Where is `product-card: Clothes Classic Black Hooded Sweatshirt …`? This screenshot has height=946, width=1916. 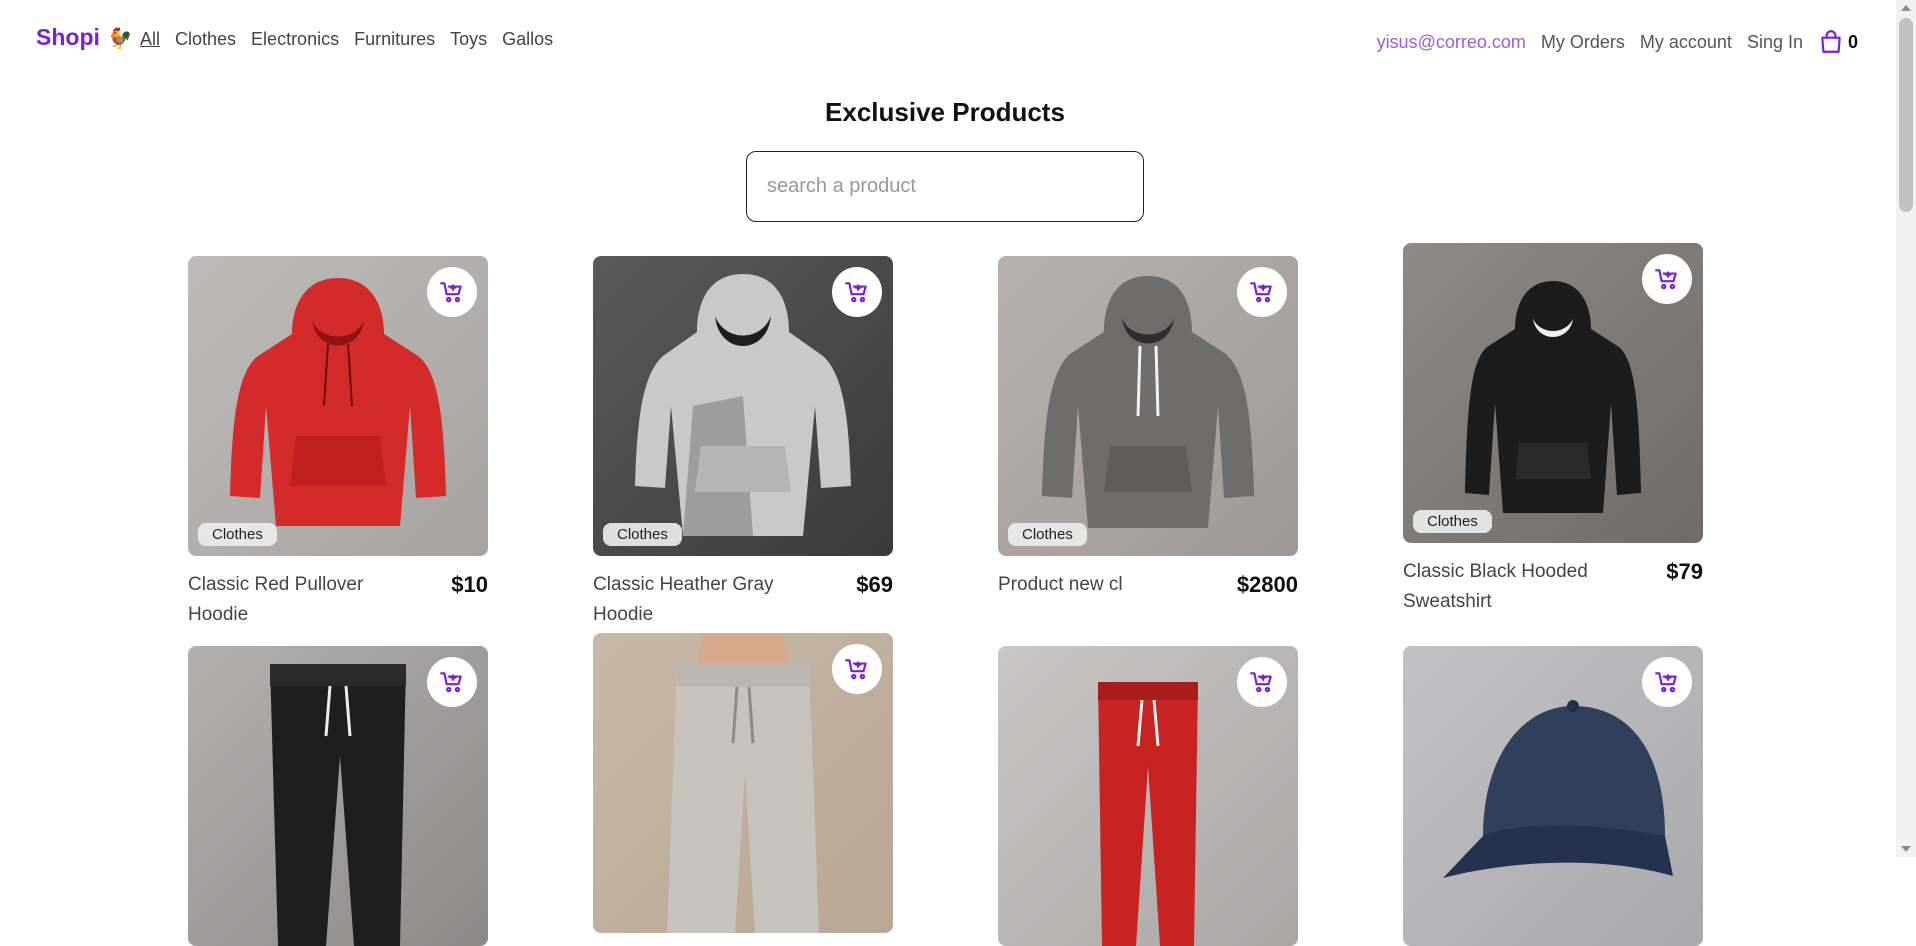
product-card: Clothes Classic Black Hooded Sweatshirt … is located at coordinates (1553, 430).